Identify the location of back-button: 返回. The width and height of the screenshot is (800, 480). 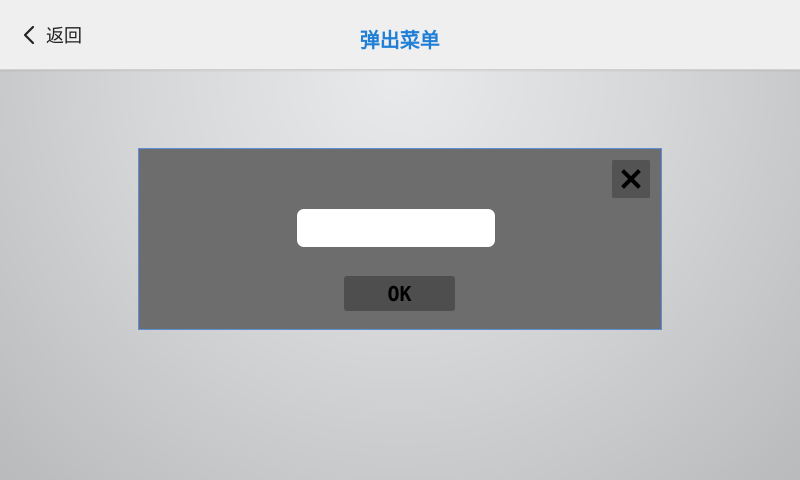
(52, 35).